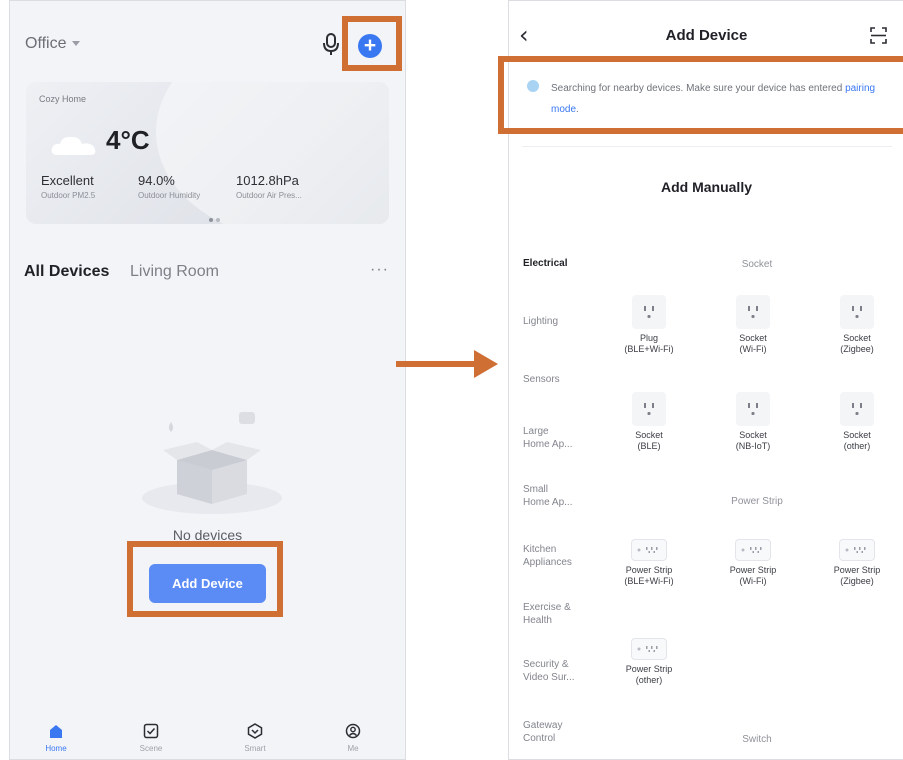 This screenshot has width=903, height=760. Describe the element at coordinates (649, 563) in the screenshot. I see `device-power-strip-ble-wifi: Power Strip (BLE+Wi-Fi)` at that location.